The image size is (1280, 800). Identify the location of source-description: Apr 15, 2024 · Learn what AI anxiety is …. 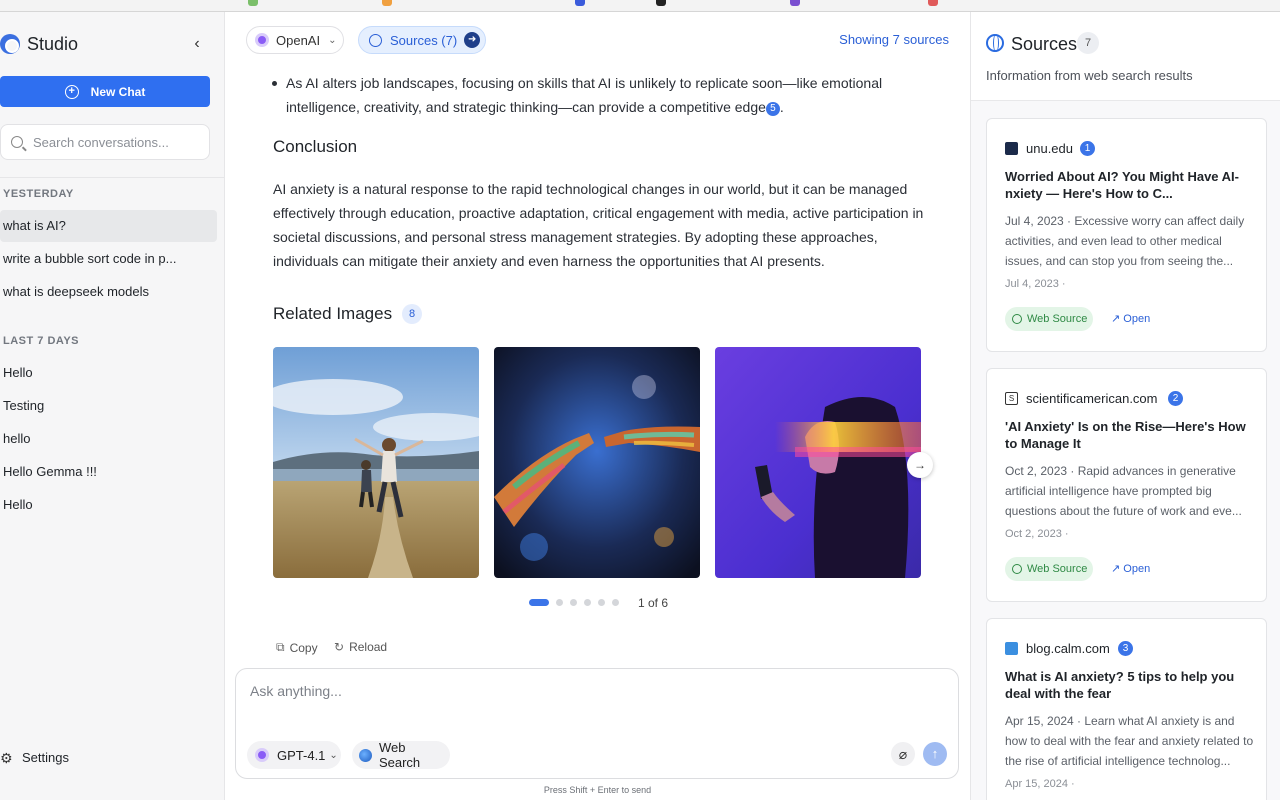
(1129, 741).